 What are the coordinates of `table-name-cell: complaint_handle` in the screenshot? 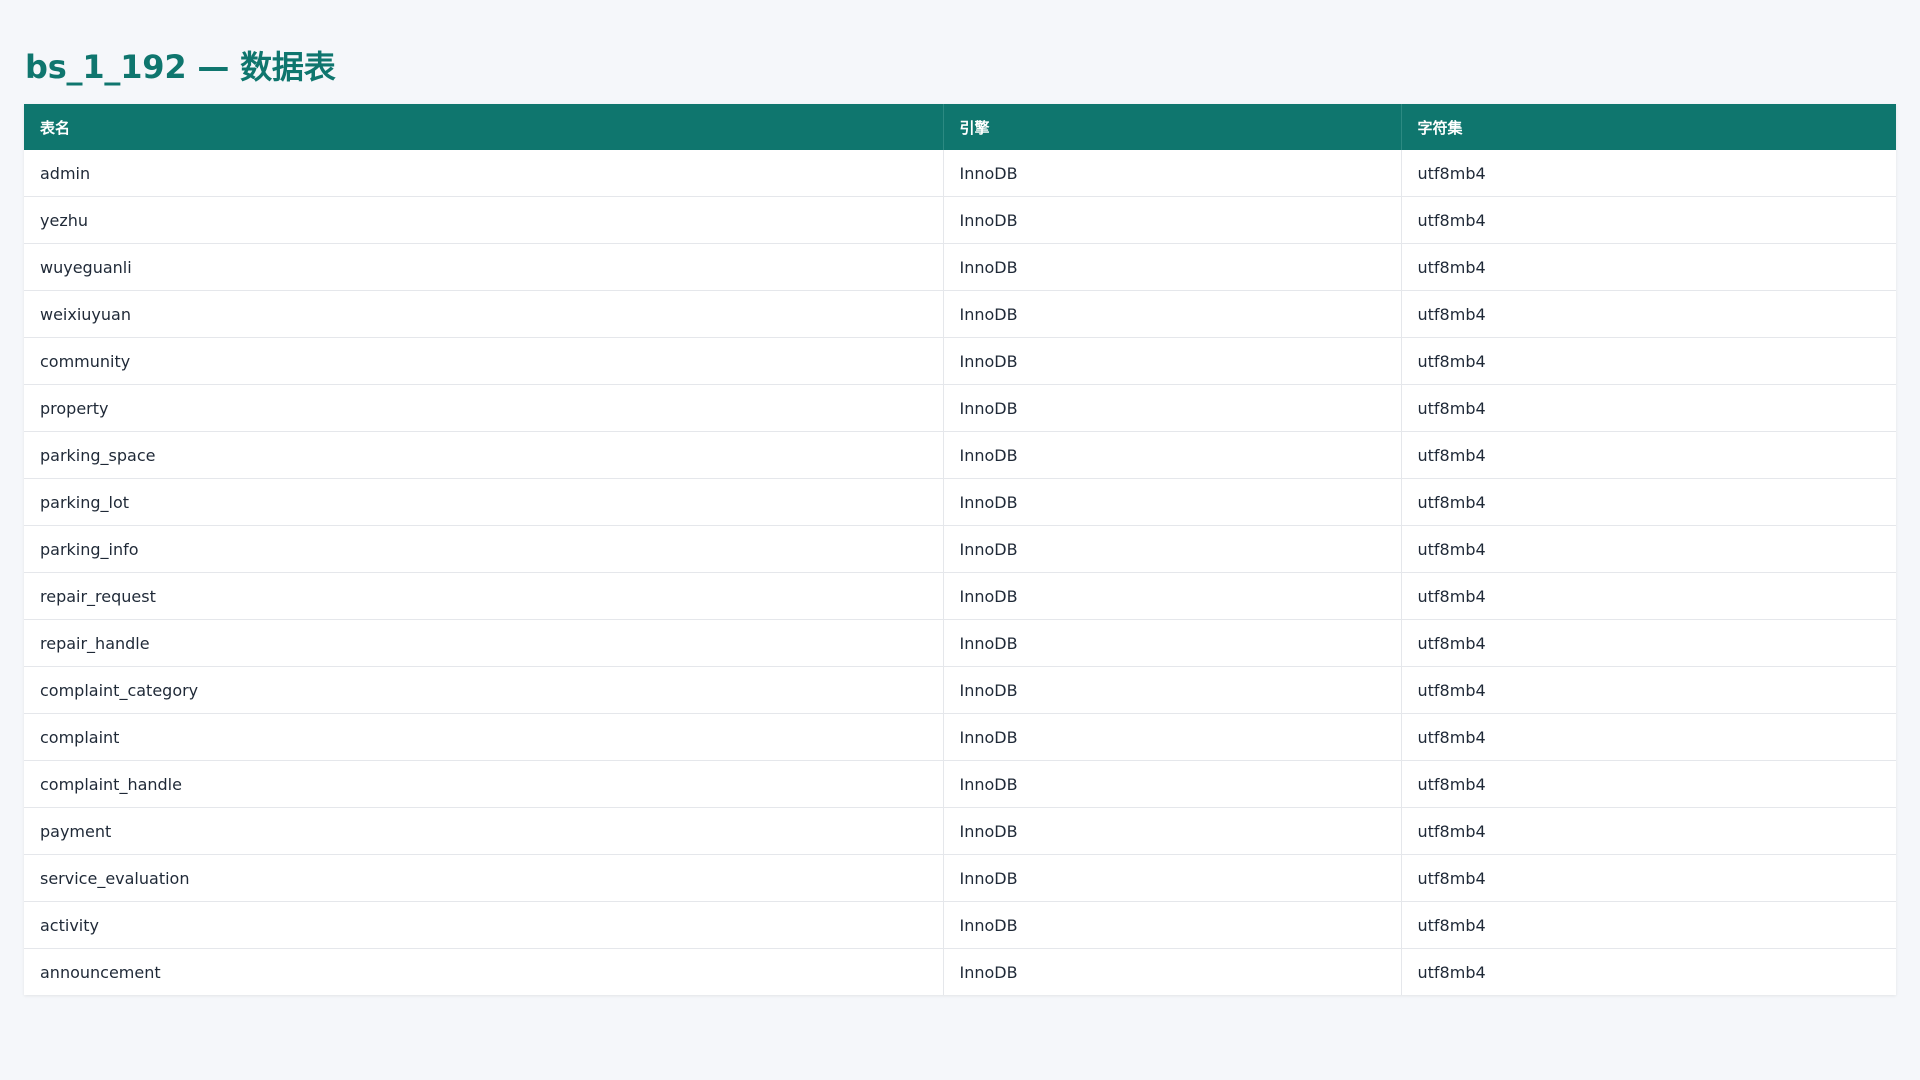 It's located at (484, 784).